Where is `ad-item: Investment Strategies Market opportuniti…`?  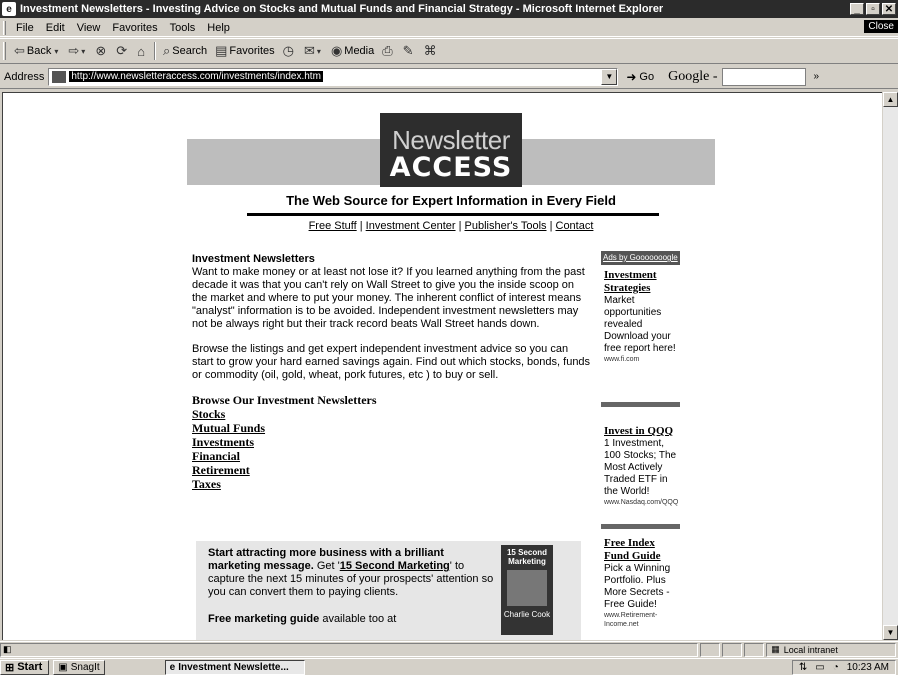
ad-item: Investment Strategies Market opportuniti… is located at coordinates (640, 336).